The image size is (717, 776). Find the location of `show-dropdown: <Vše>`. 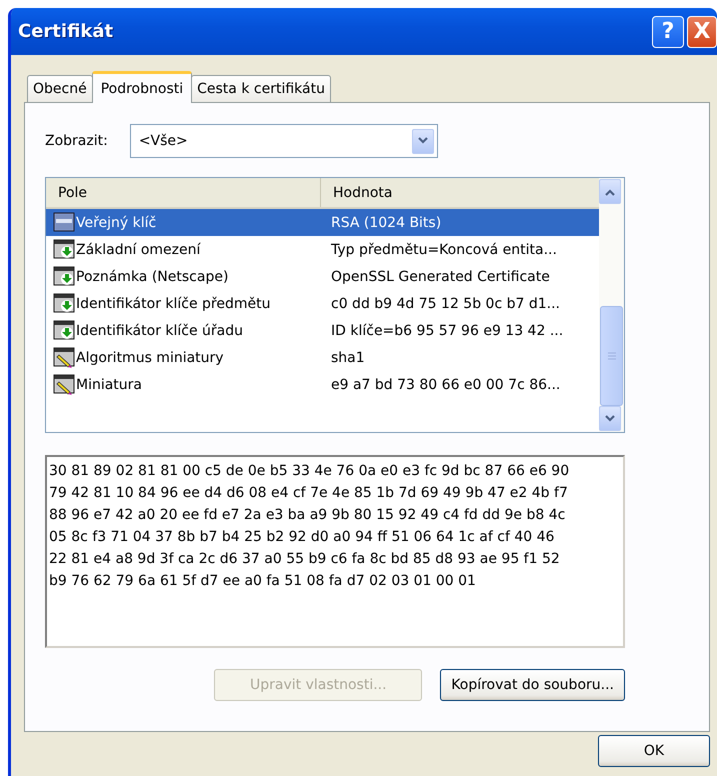

show-dropdown: <Vše> is located at coordinates (284, 141).